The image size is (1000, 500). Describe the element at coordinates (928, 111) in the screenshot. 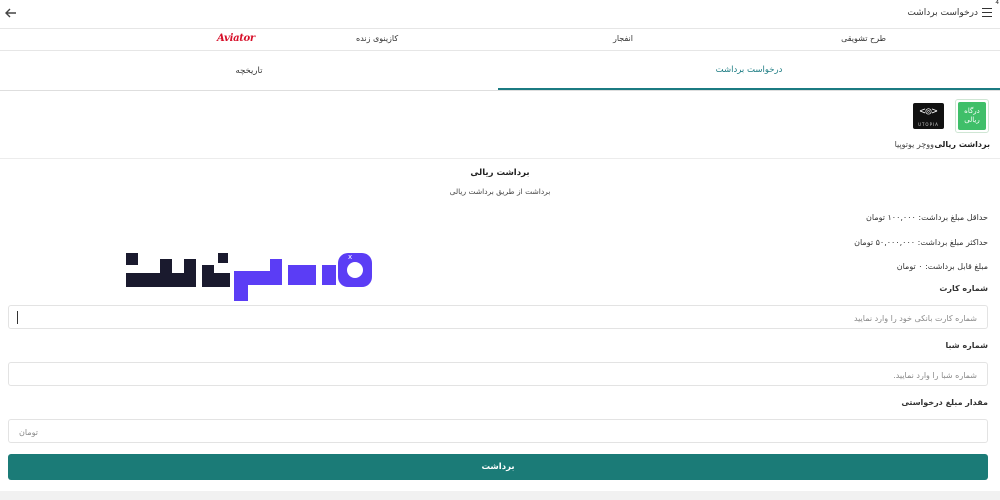

I see `utopia-logo-icon: <◎>` at that location.